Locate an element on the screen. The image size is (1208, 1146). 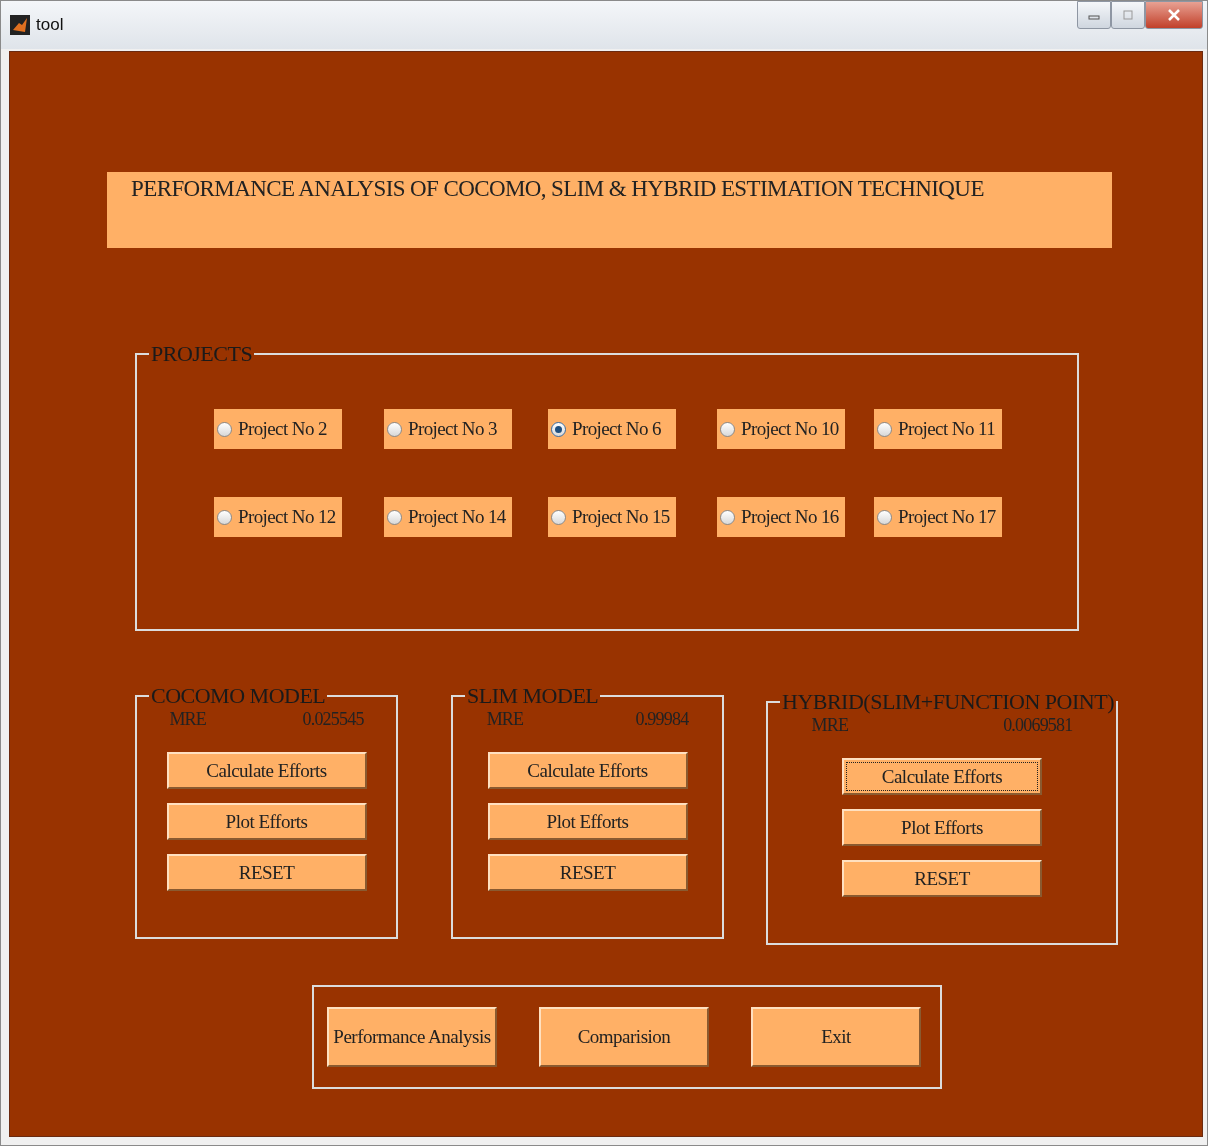
project-radio: Project No 12 is located at coordinates (278, 517).